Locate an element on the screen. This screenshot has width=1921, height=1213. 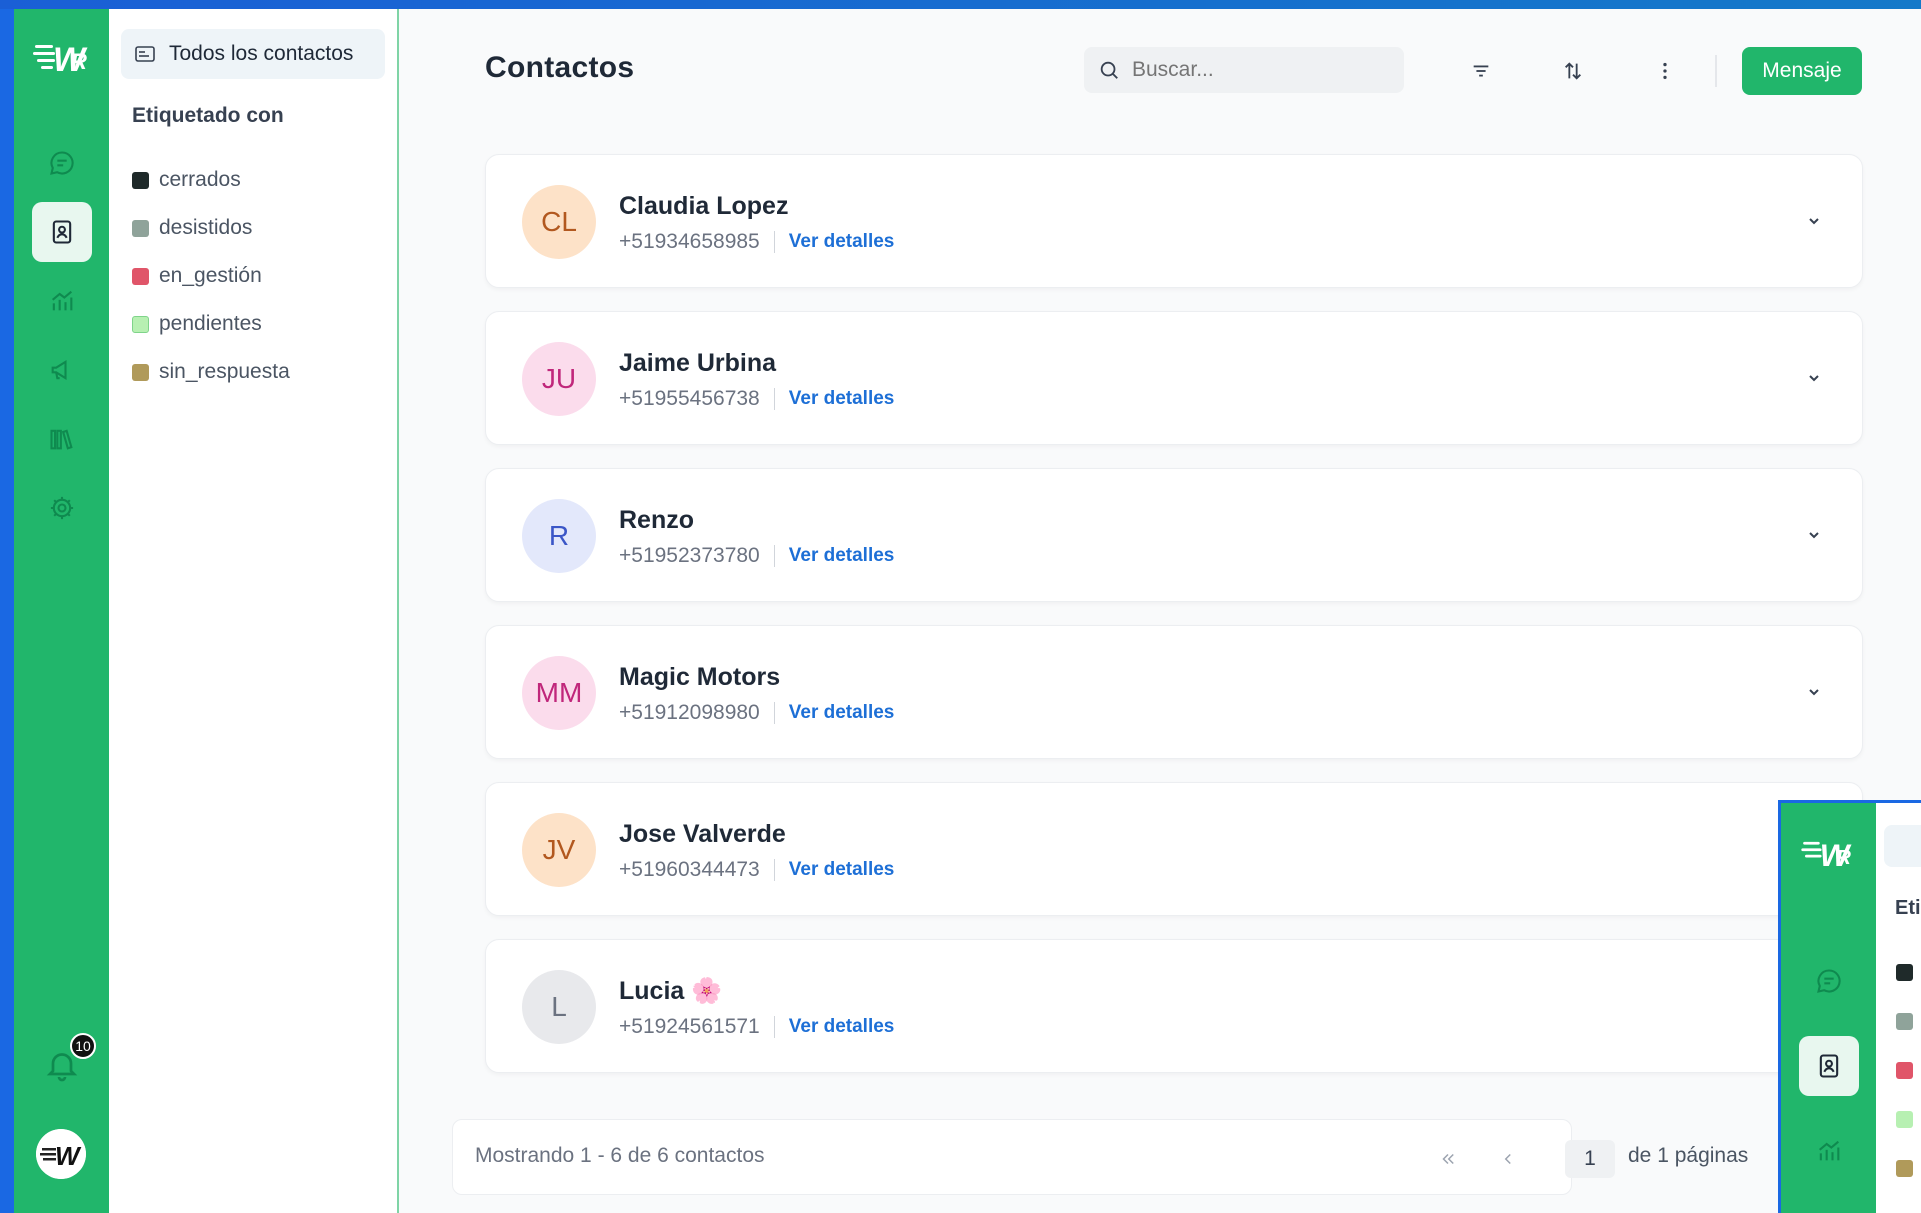
search-icon is located at coordinates (1109, 70).